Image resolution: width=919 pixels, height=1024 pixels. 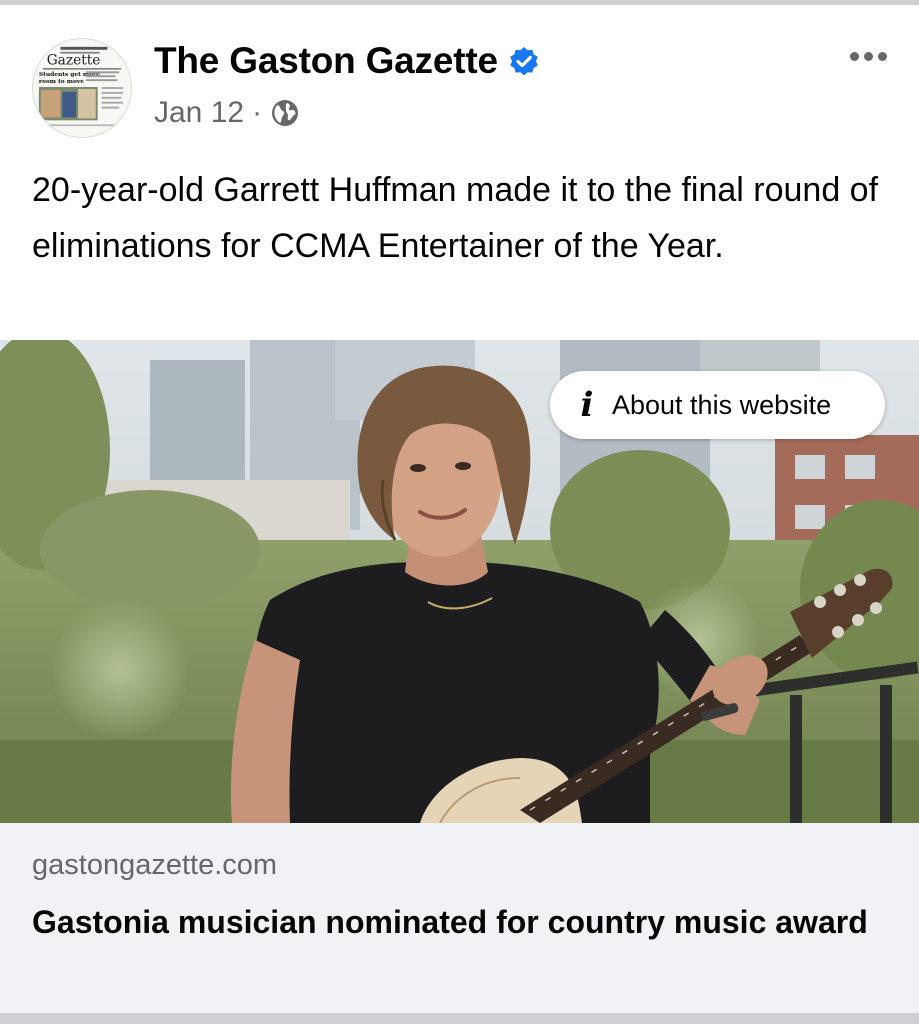 I want to click on bottom-divider, so click(x=459, y=1018).